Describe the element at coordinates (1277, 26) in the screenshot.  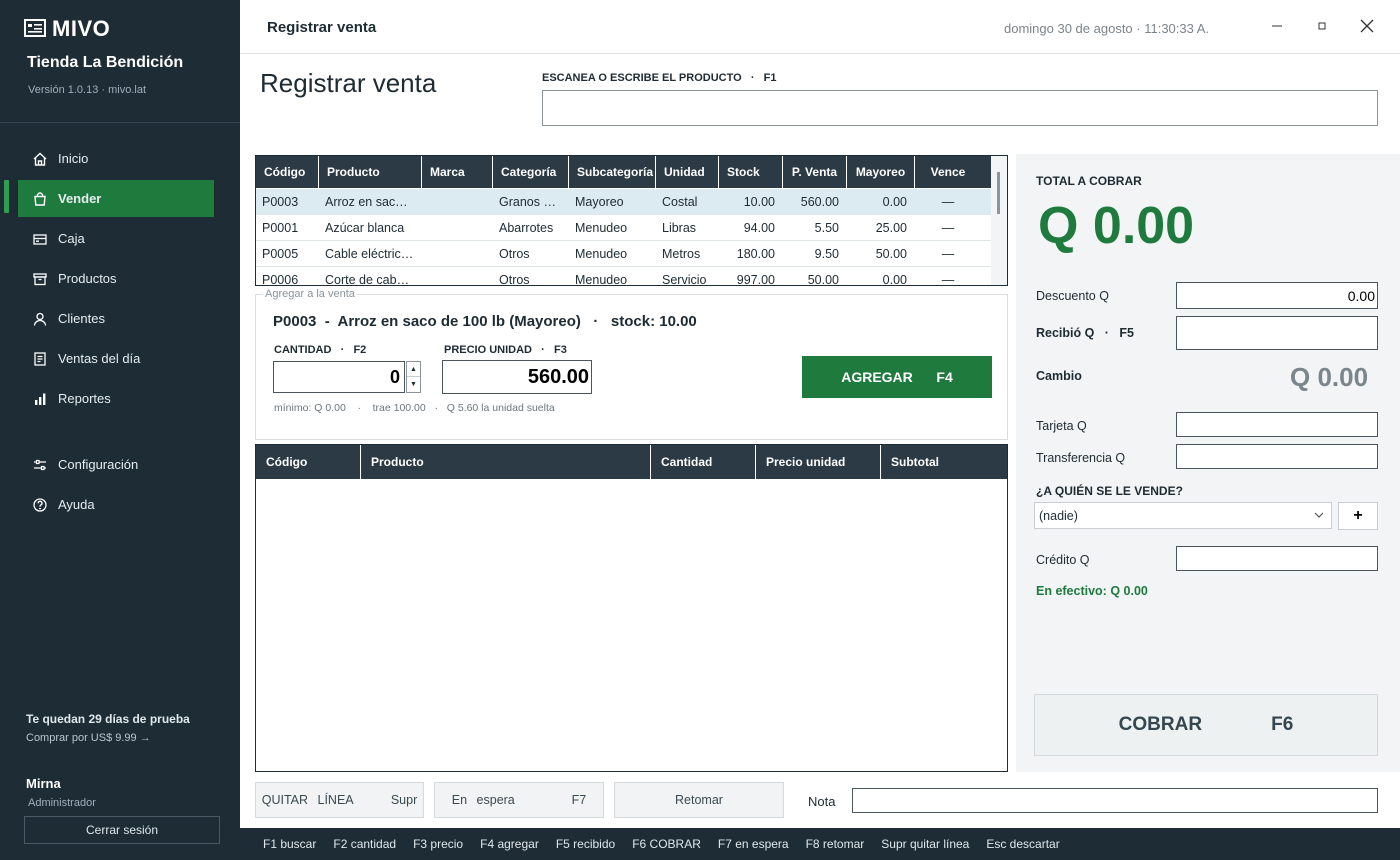
I see `minimize-button` at that location.